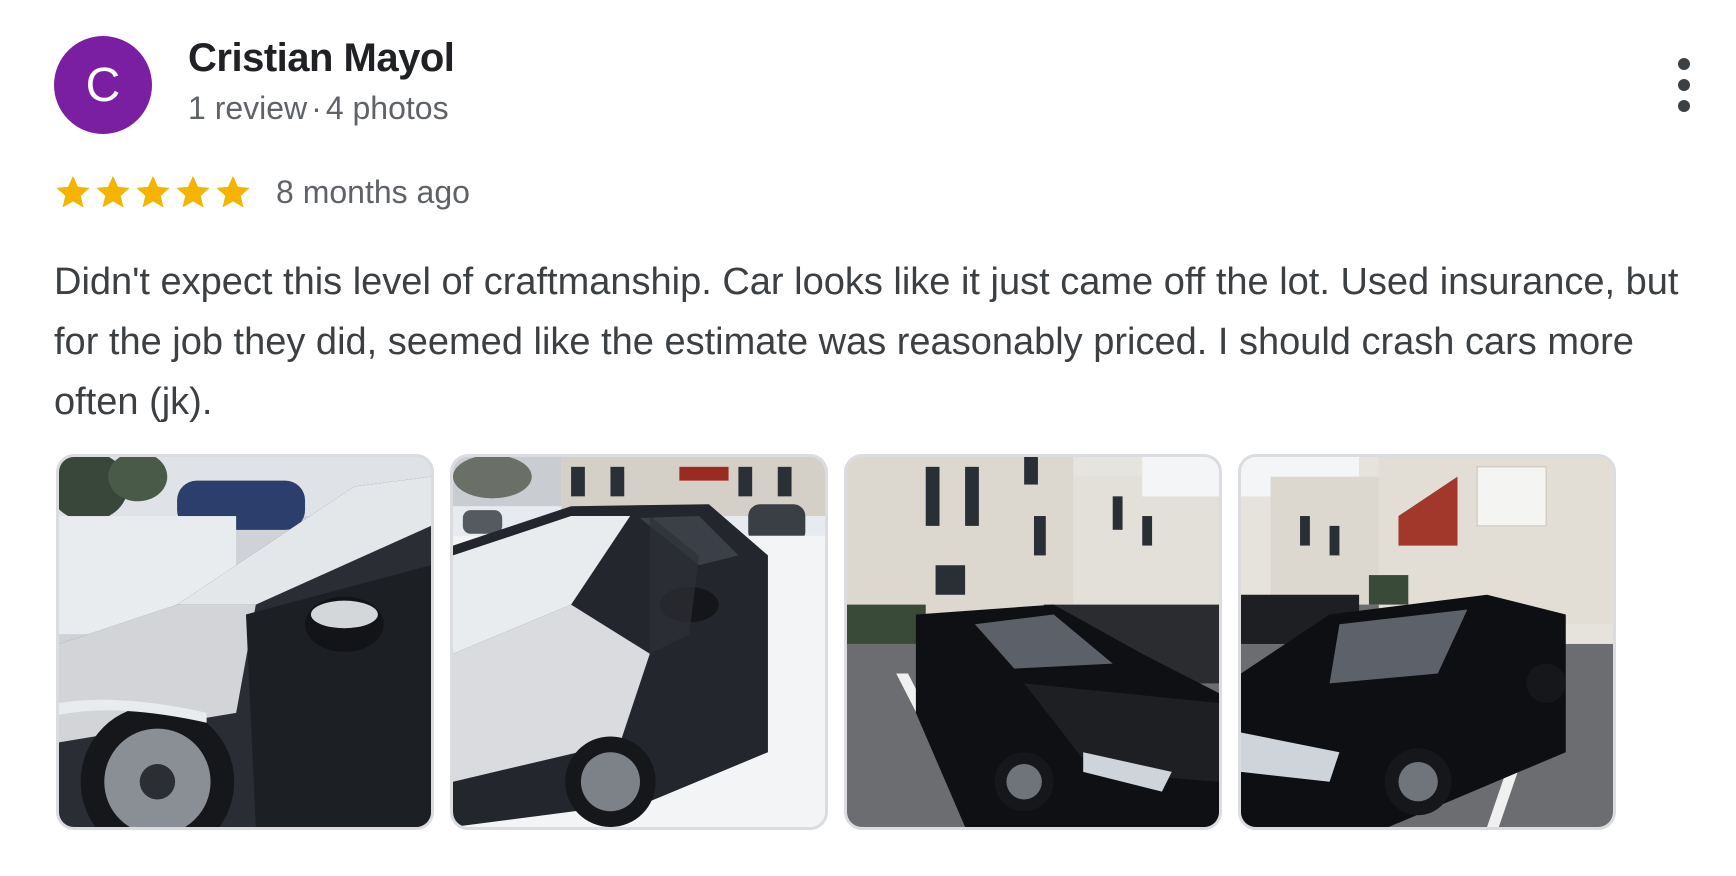 This screenshot has width=1736, height=876. Describe the element at coordinates (373, 191) in the screenshot. I see `review-date: 8 months ago` at that location.